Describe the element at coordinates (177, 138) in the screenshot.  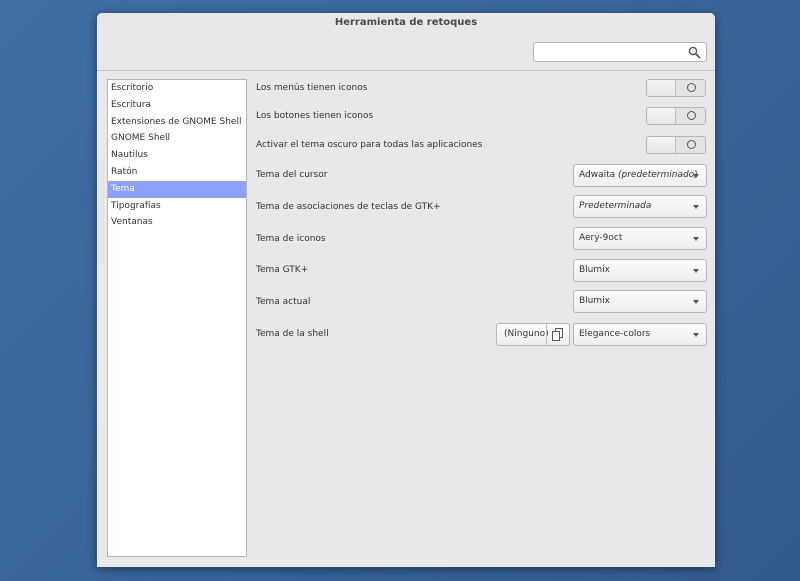
I see `sidebar-item-gnome-shell: GNOME Shell` at that location.